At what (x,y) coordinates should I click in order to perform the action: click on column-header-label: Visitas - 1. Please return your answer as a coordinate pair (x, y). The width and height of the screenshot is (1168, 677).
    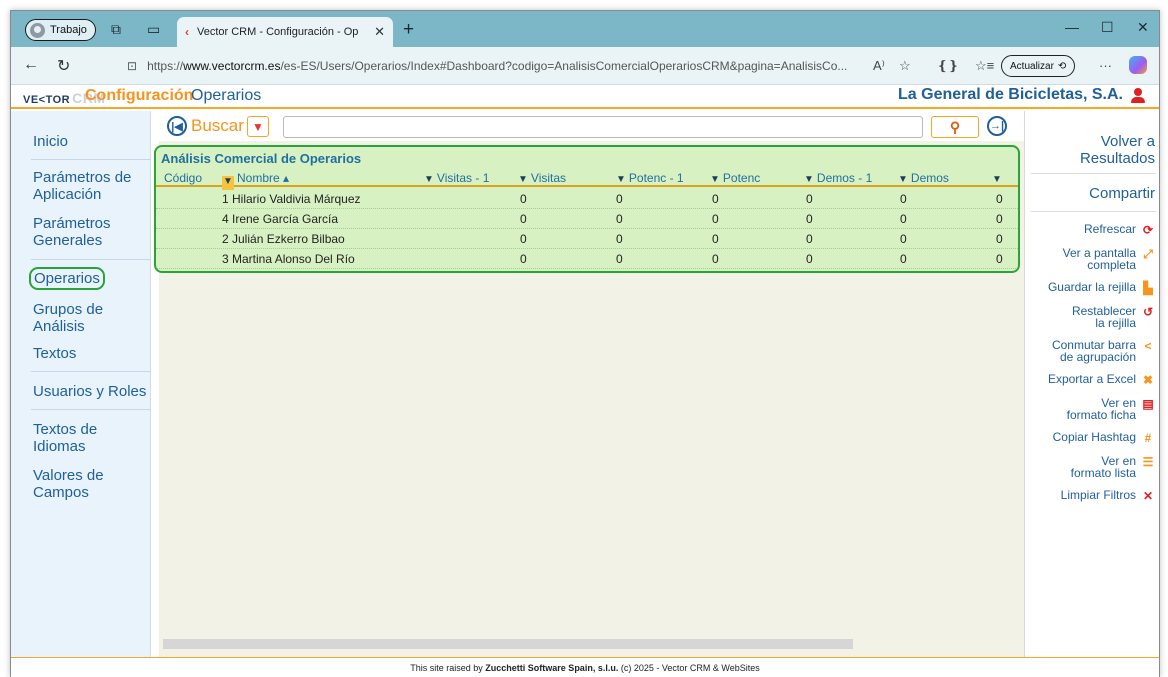
    Looking at the image, I should click on (463, 178).